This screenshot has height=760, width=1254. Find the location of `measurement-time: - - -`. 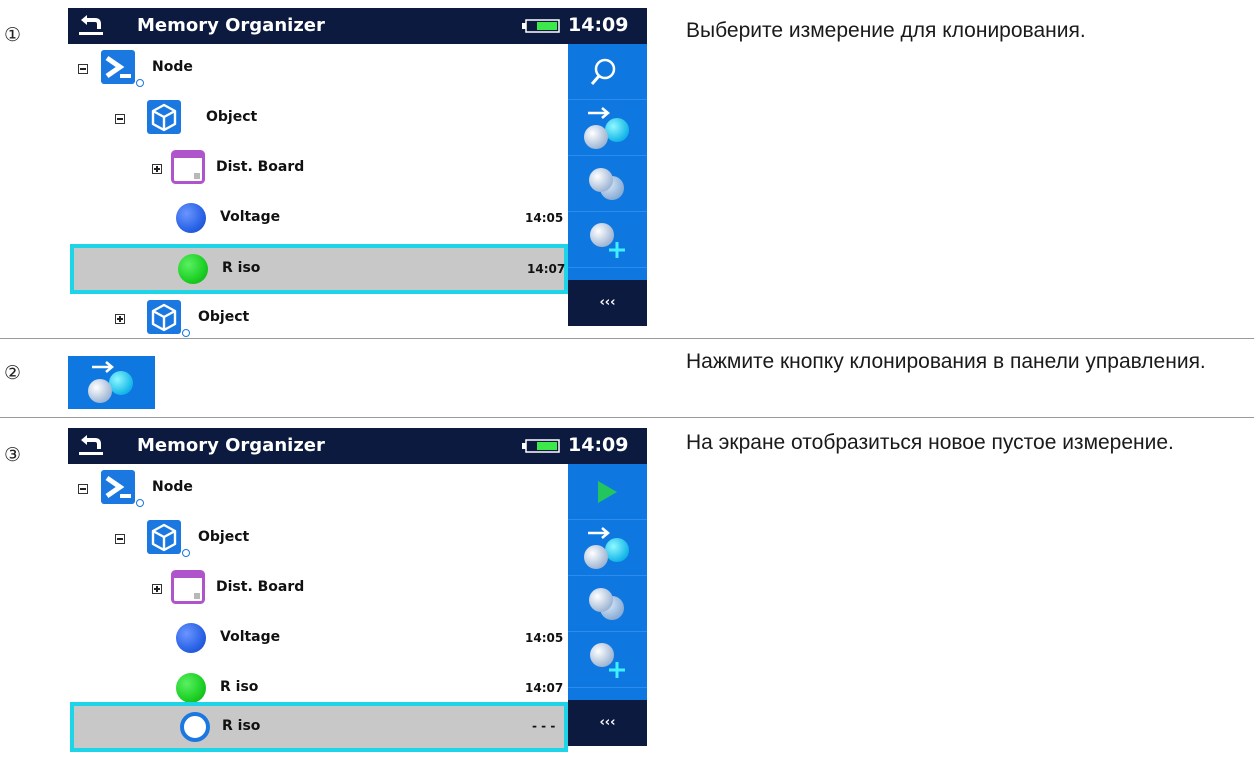

measurement-time: - - - is located at coordinates (544, 726).